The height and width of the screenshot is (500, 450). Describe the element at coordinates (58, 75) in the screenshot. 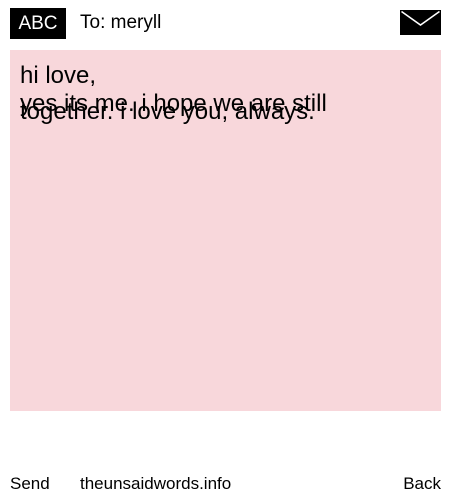

I see `message-greeting: hi love,` at that location.